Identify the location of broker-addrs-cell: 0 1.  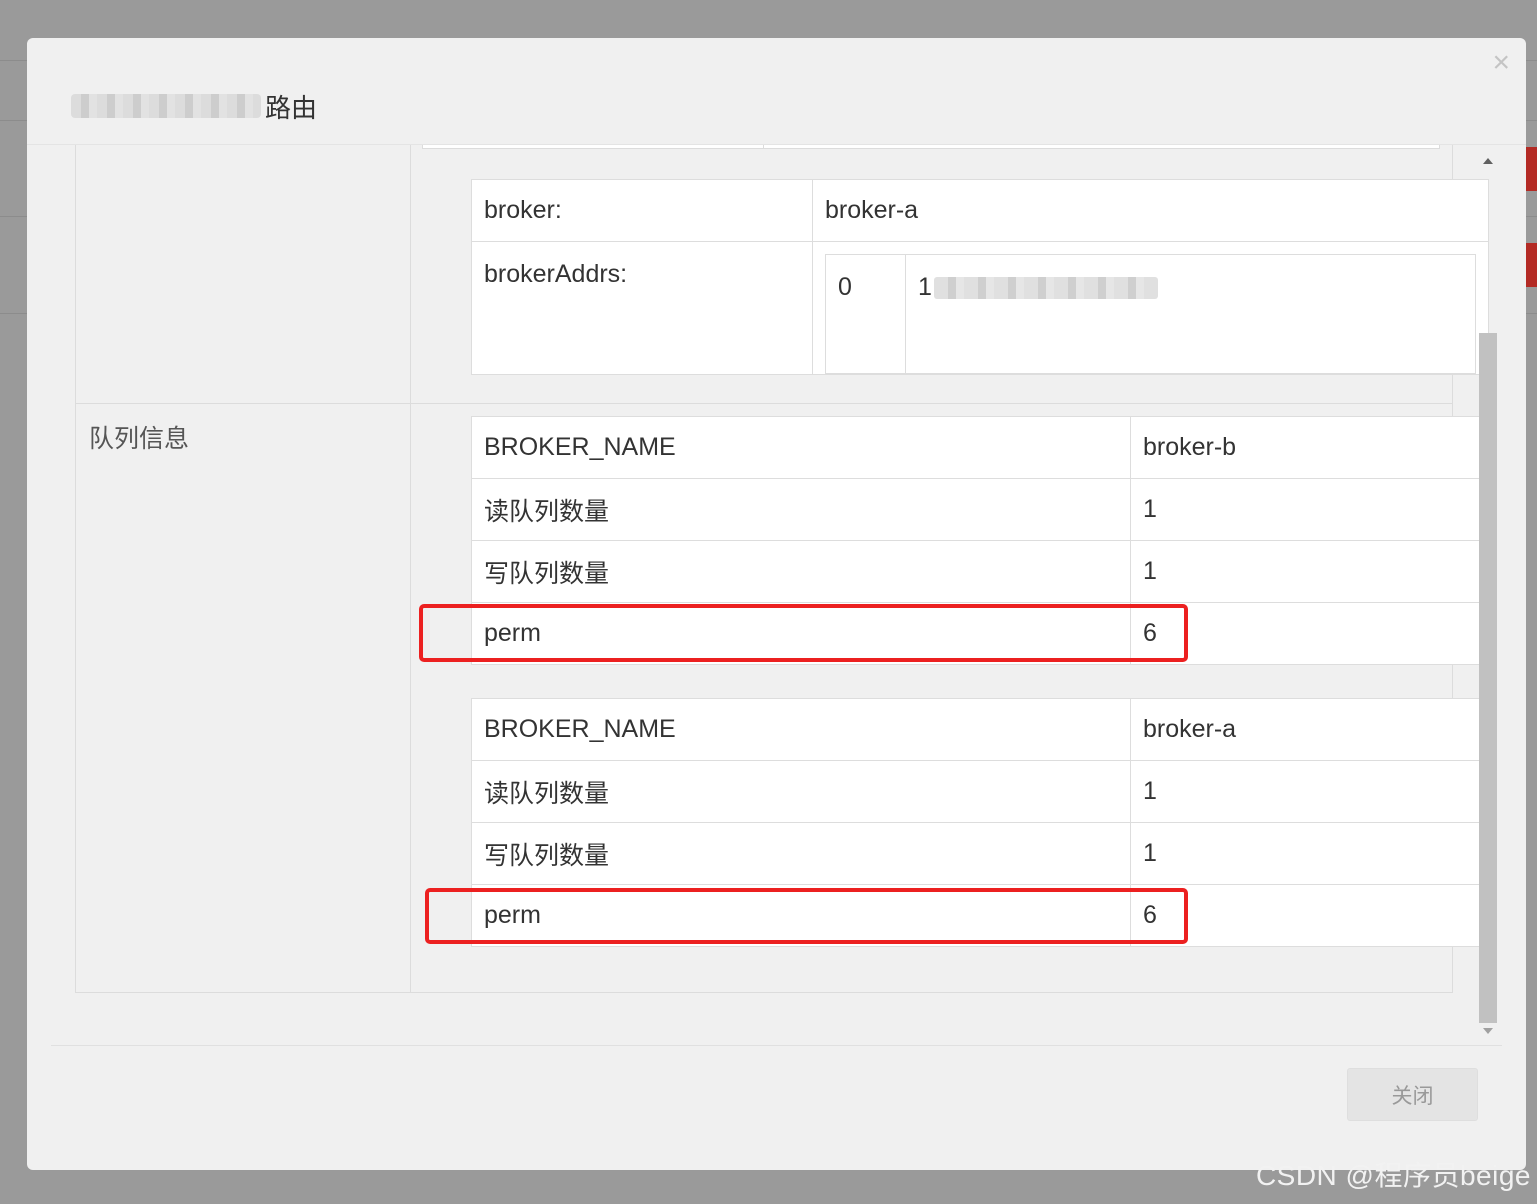
(1150, 308).